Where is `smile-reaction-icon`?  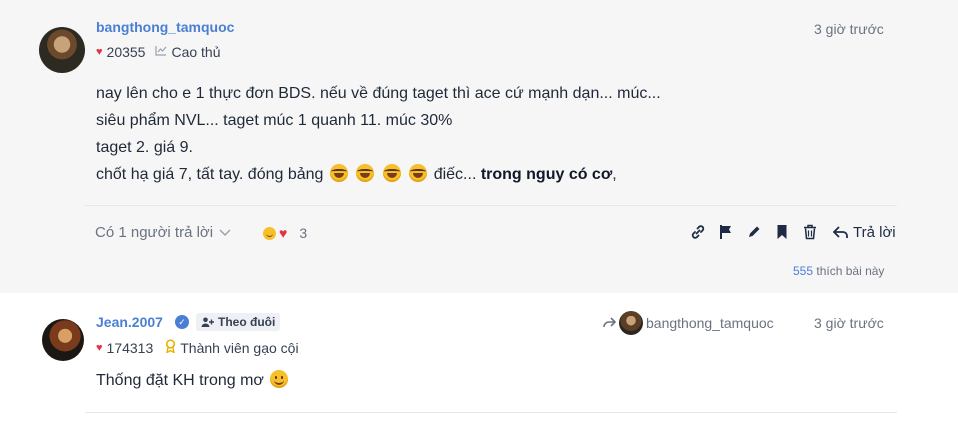 smile-reaction-icon is located at coordinates (269, 233).